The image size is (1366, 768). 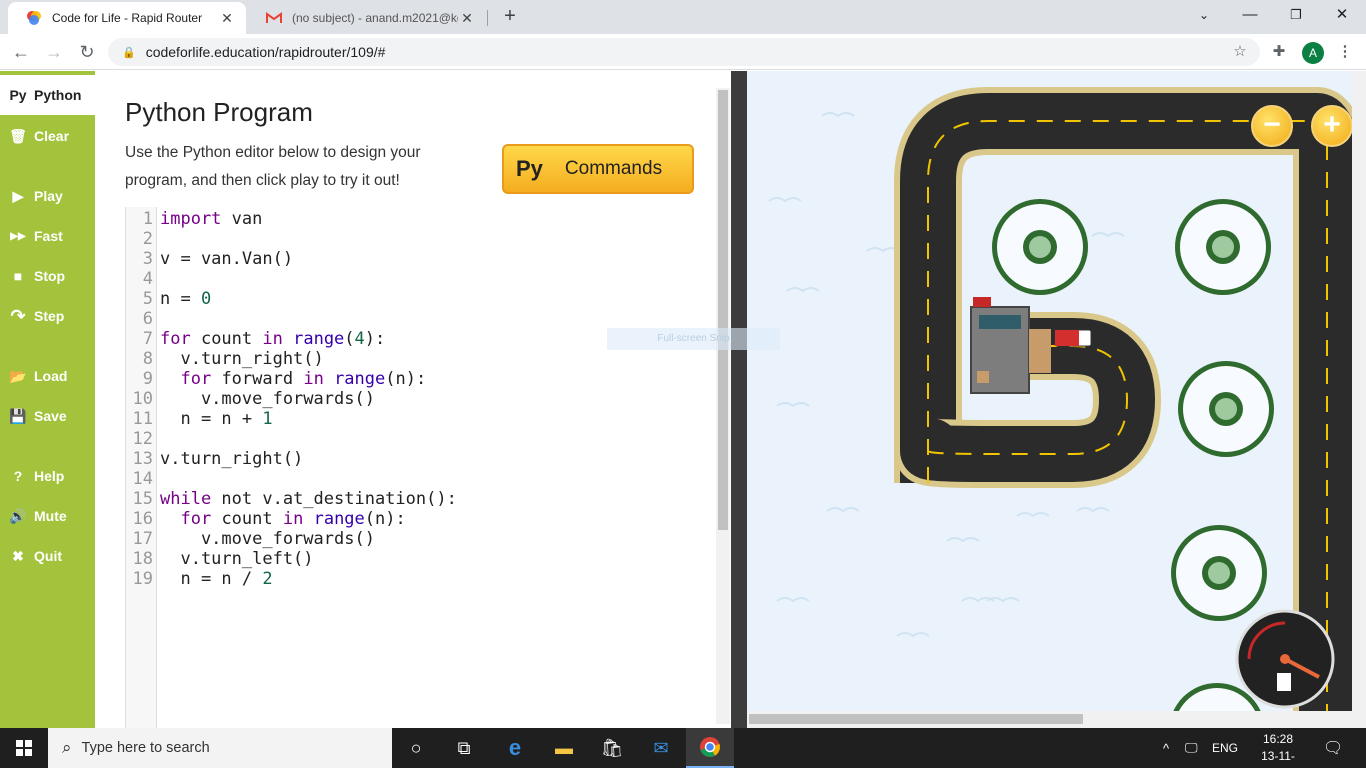 I want to click on search-placeholder: Type here to search, so click(x=145, y=748).